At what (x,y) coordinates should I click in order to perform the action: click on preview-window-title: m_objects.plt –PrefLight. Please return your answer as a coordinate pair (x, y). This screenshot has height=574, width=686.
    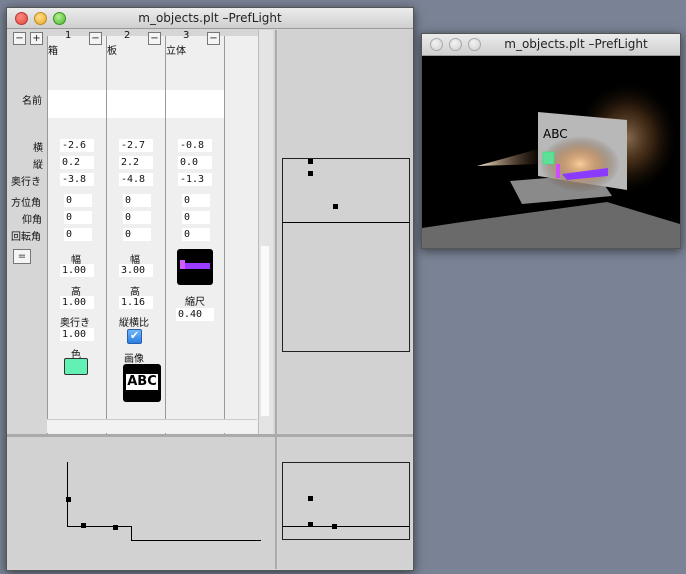
    Looking at the image, I should click on (576, 44).